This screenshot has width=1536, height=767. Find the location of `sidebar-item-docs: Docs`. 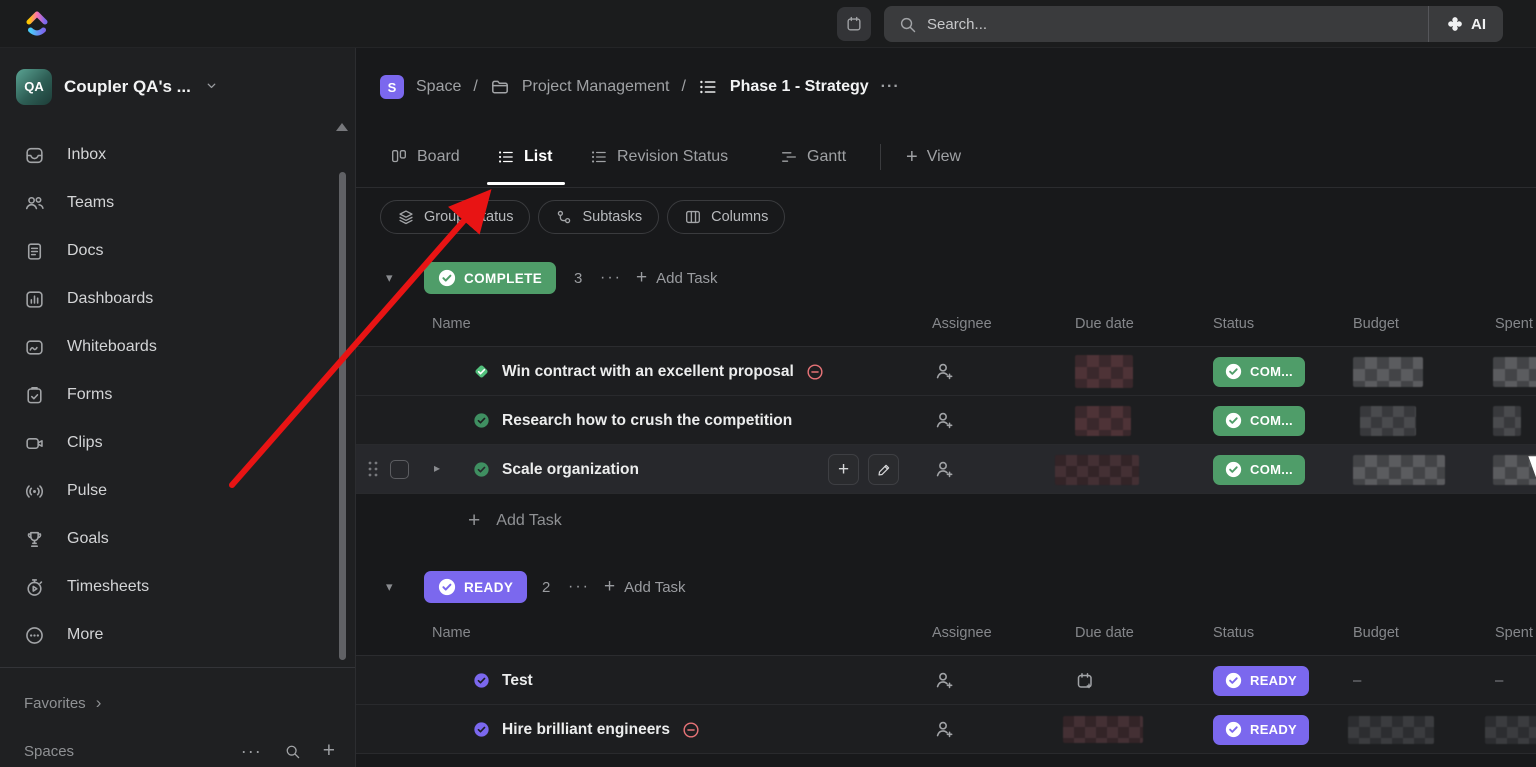

sidebar-item-docs: Docs is located at coordinates (177, 251).